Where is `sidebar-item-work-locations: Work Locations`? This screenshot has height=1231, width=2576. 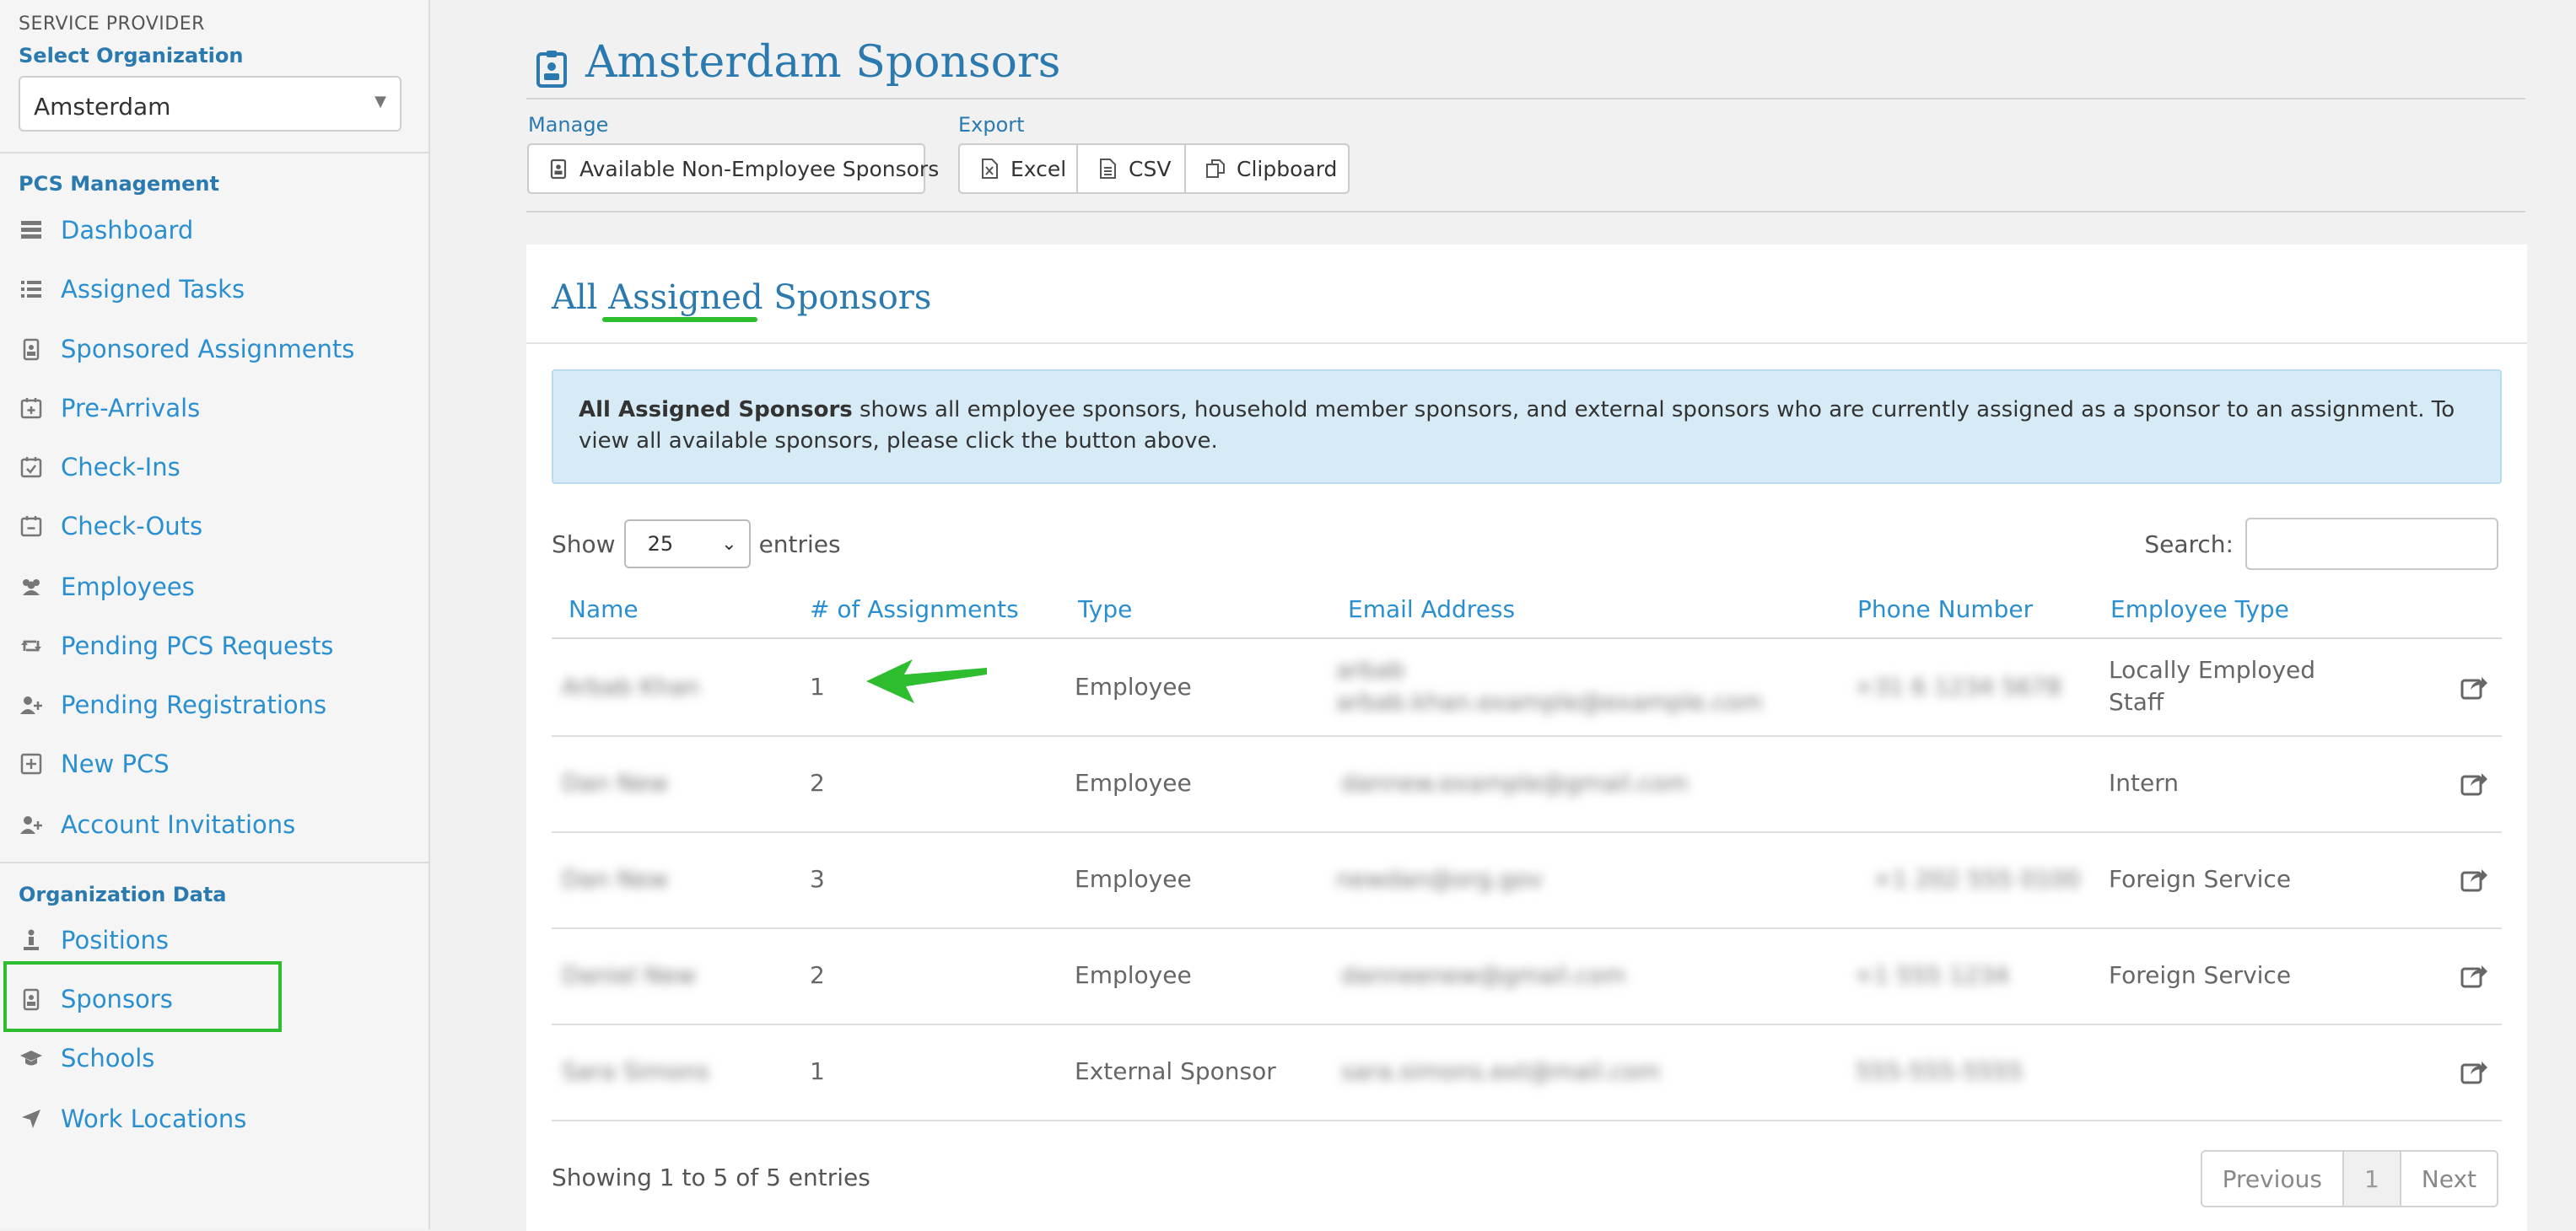 sidebar-item-work-locations: Work Locations is located at coordinates (213, 1119).